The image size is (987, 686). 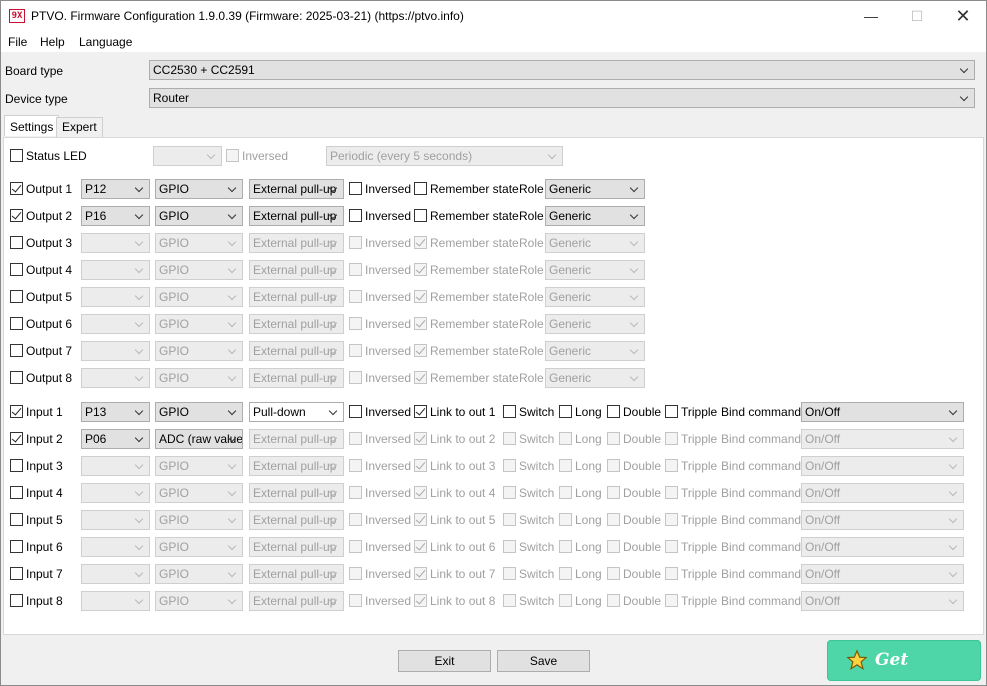 I want to click on menu-language: Language, so click(x=105, y=42).